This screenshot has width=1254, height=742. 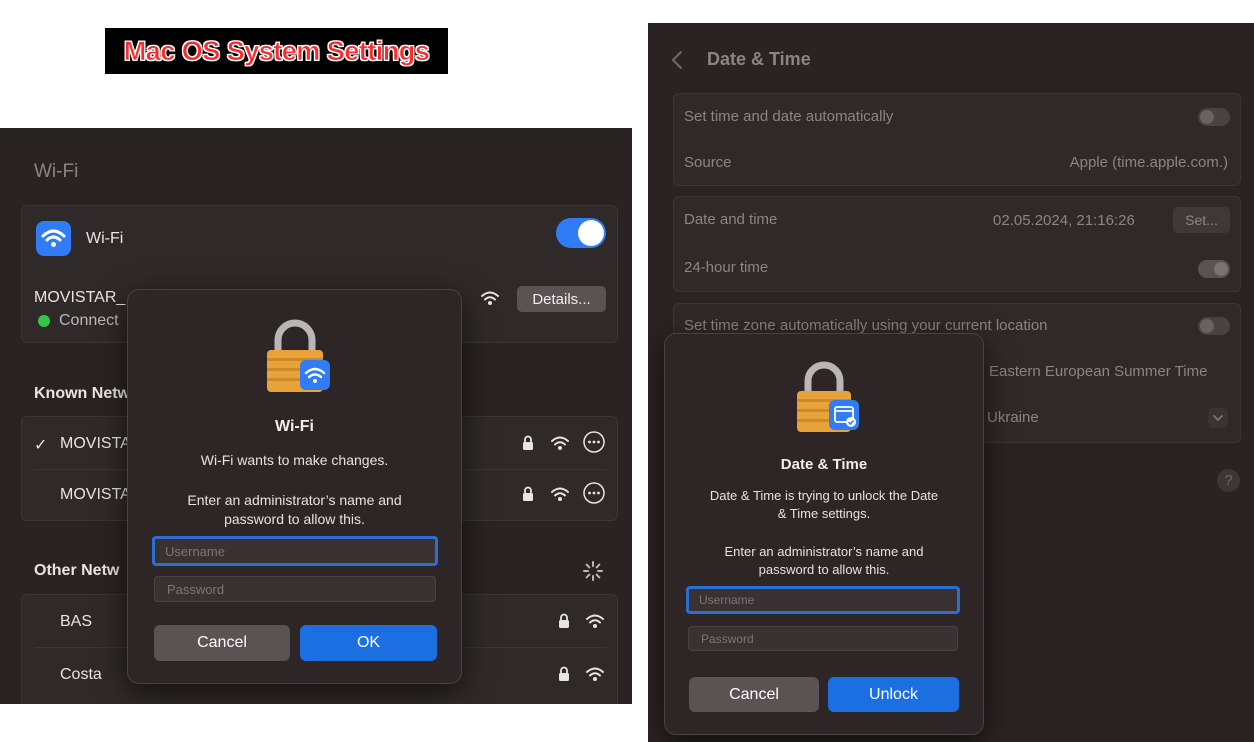 What do you see at coordinates (56, 171) in the screenshot?
I see `pane-title: Wi-Fi` at bounding box center [56, 171].